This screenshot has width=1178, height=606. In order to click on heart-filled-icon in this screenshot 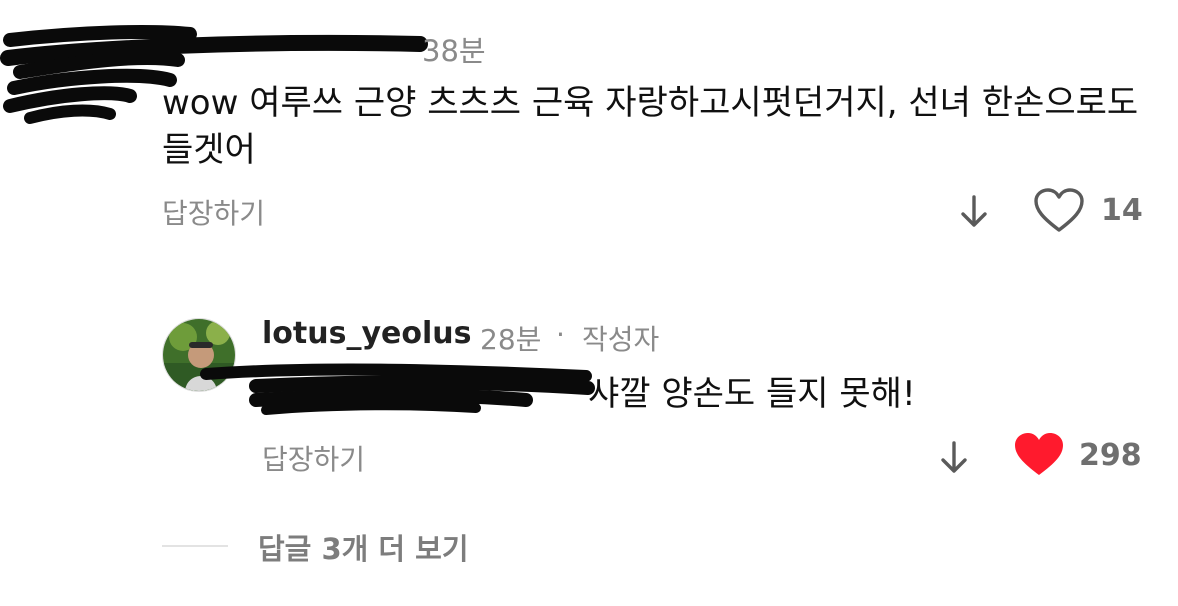, I will do `click(1039, 455)`.